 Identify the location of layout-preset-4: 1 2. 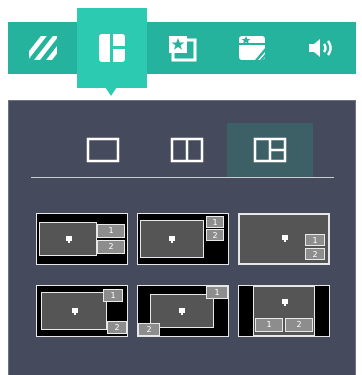
(82, 311).